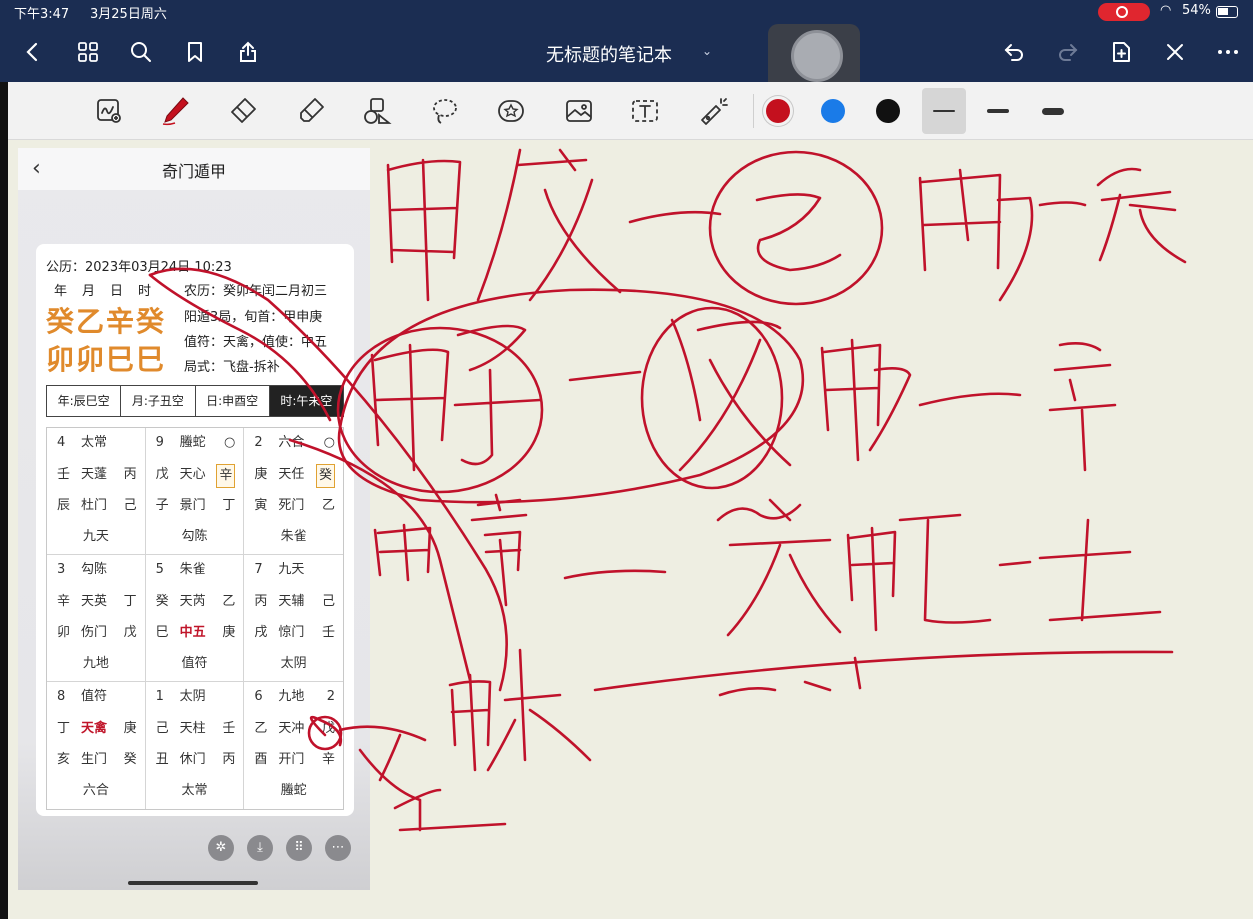  Describe the element at coordinates (130, 601) in the screenshot. I see `star-hidden-stem: 丁` at that location.